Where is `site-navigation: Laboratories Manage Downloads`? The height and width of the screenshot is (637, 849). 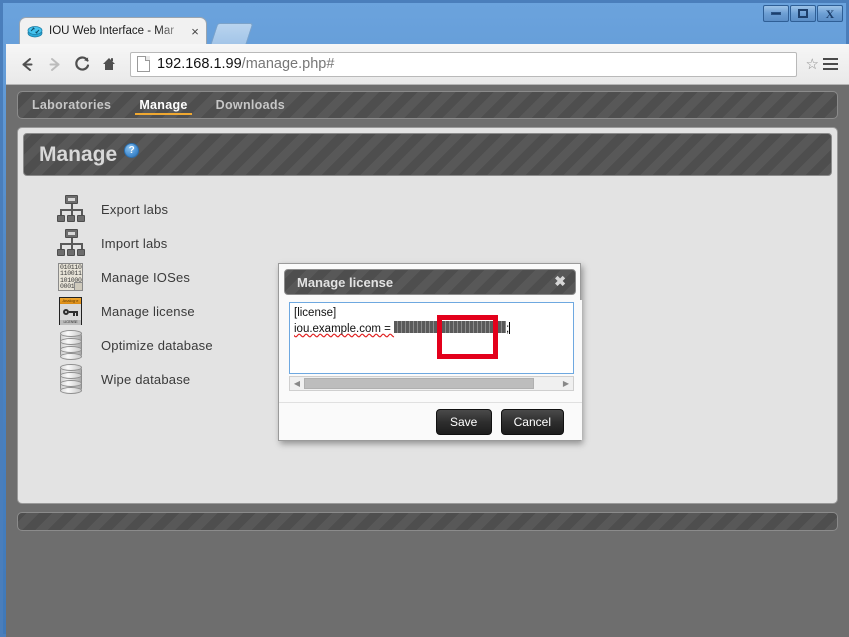
site-navigation: Laboratories Manage Downloads is located at coordinates (427, 105).